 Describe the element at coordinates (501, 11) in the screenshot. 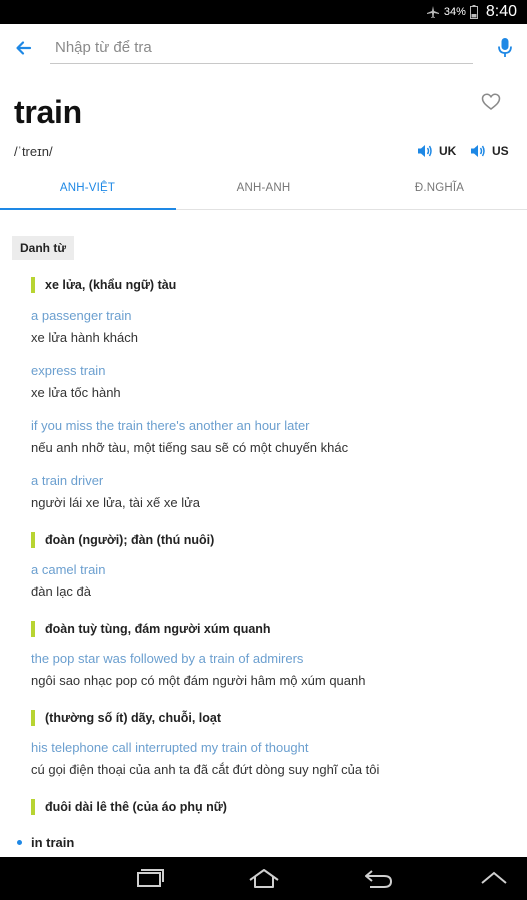

I see `clock: 8:40` at that location.